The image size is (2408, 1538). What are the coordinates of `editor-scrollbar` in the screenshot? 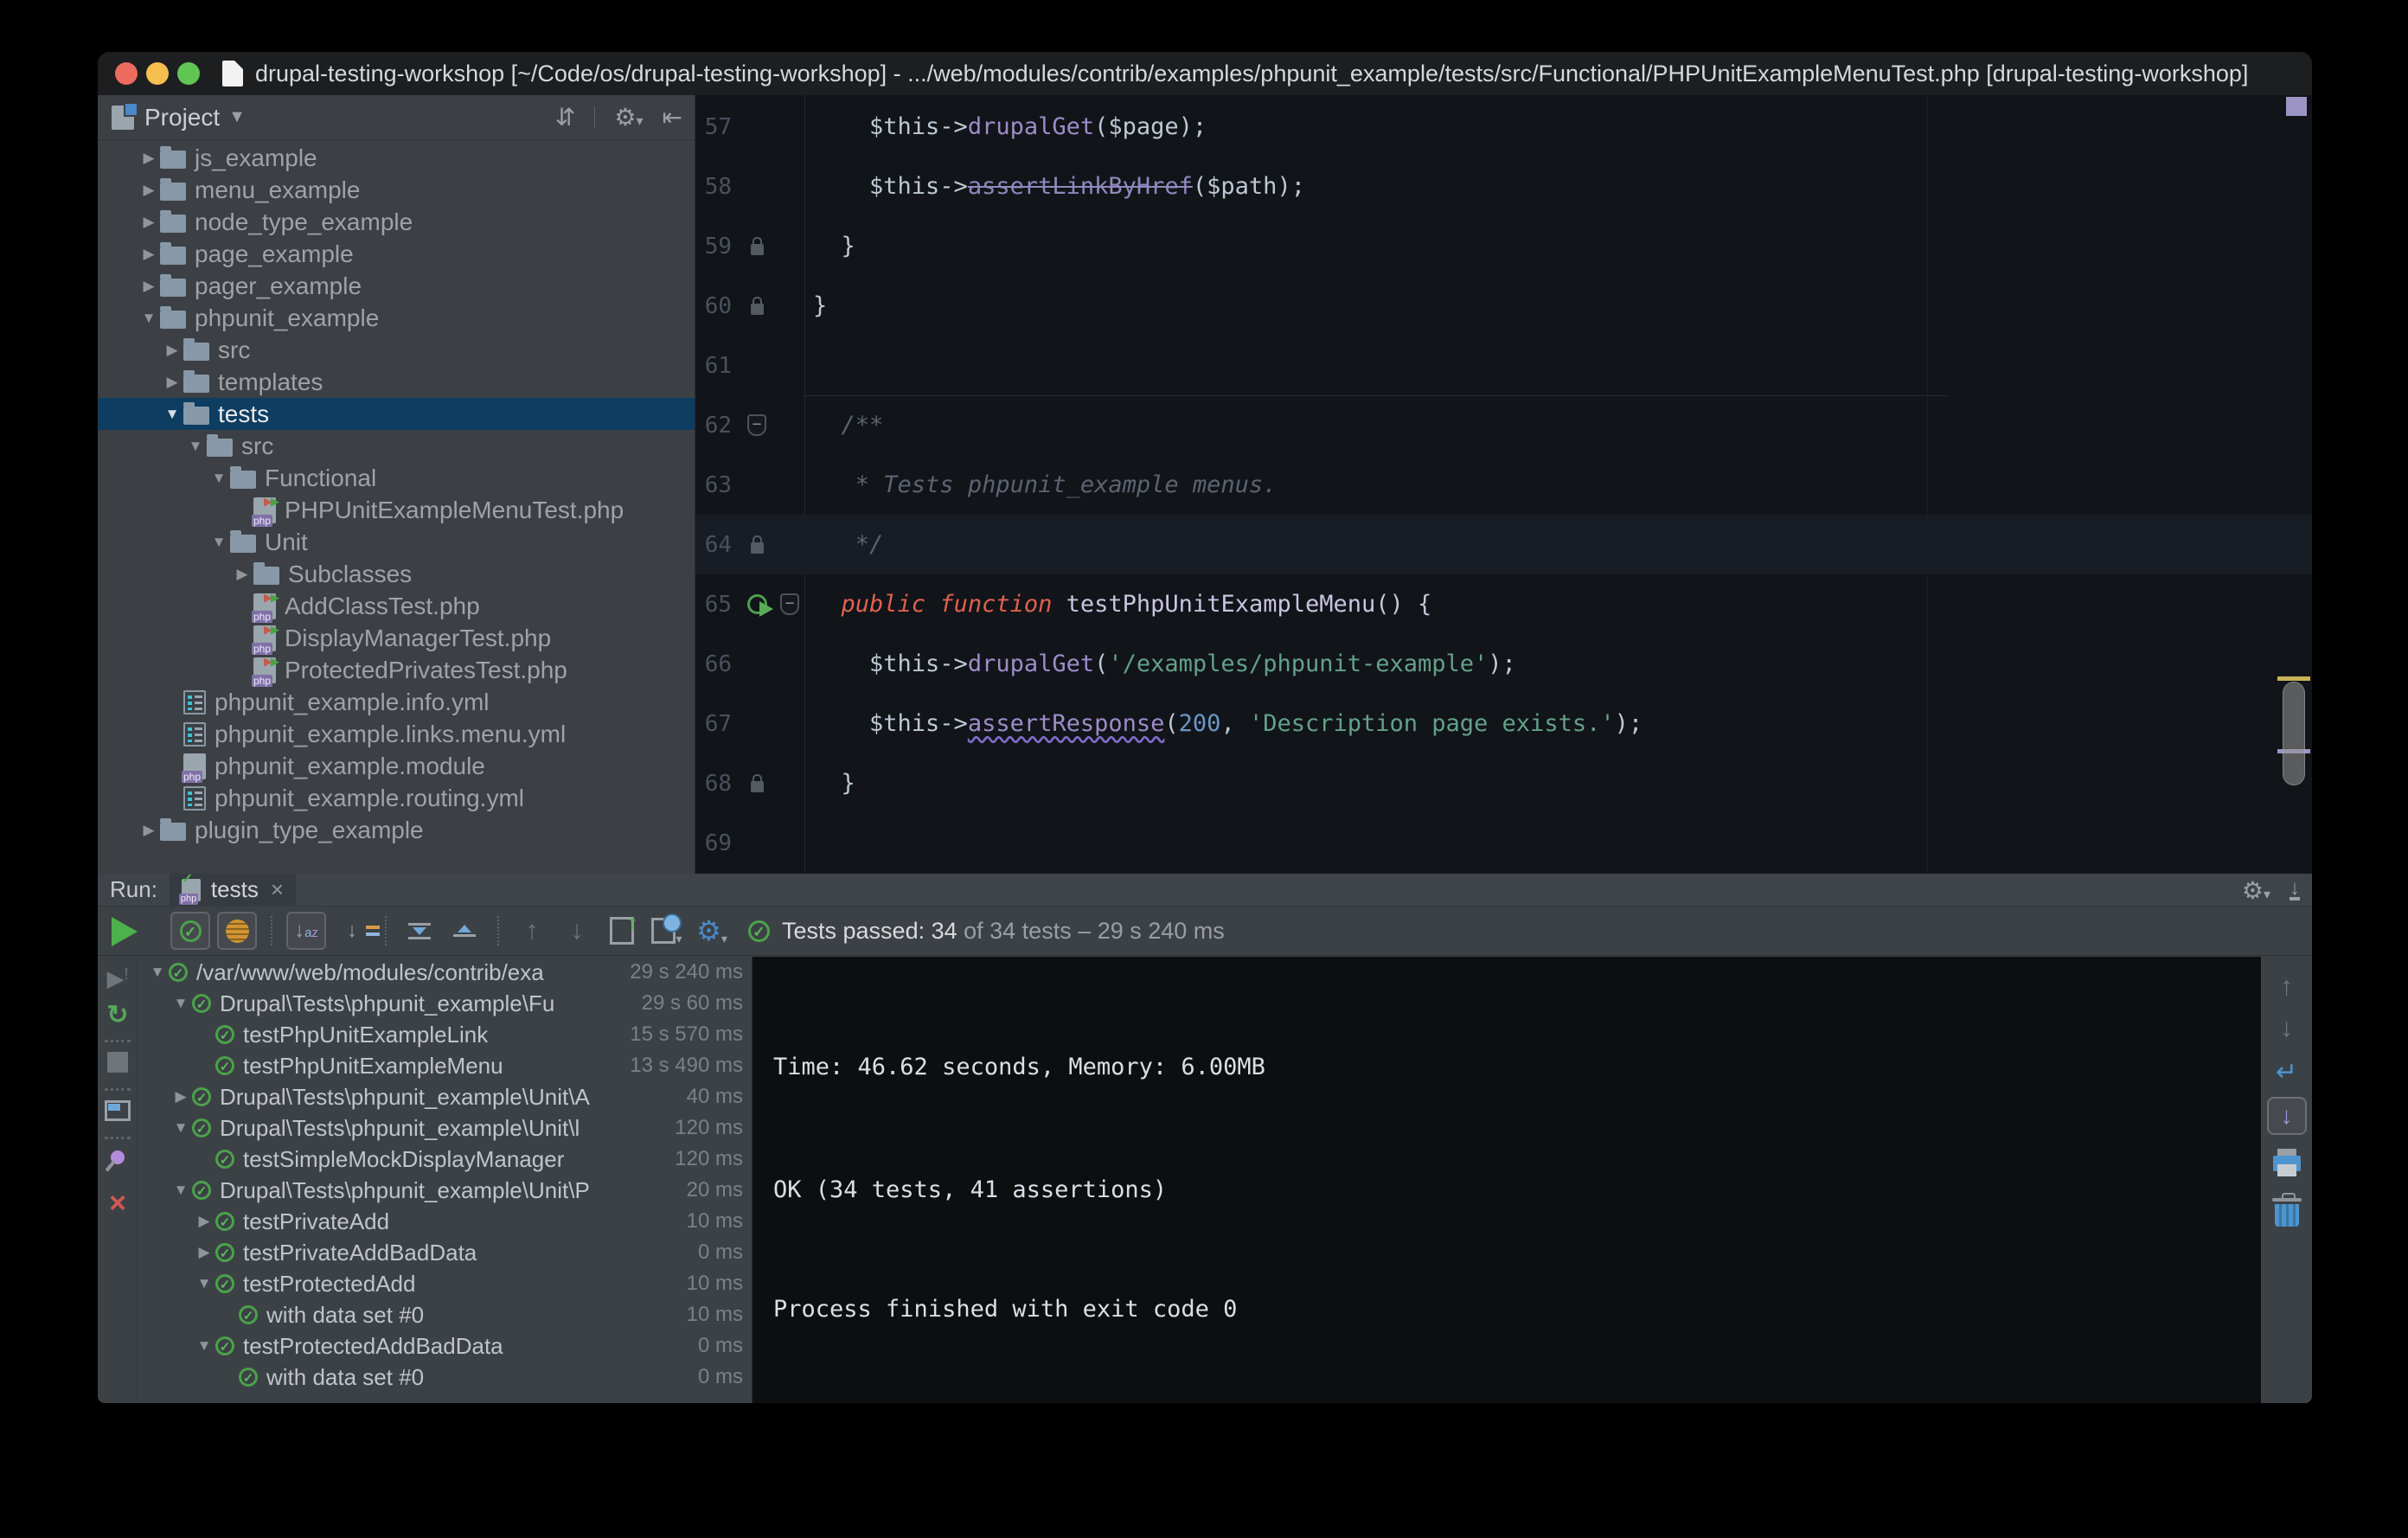 It's located at (2294, 734).